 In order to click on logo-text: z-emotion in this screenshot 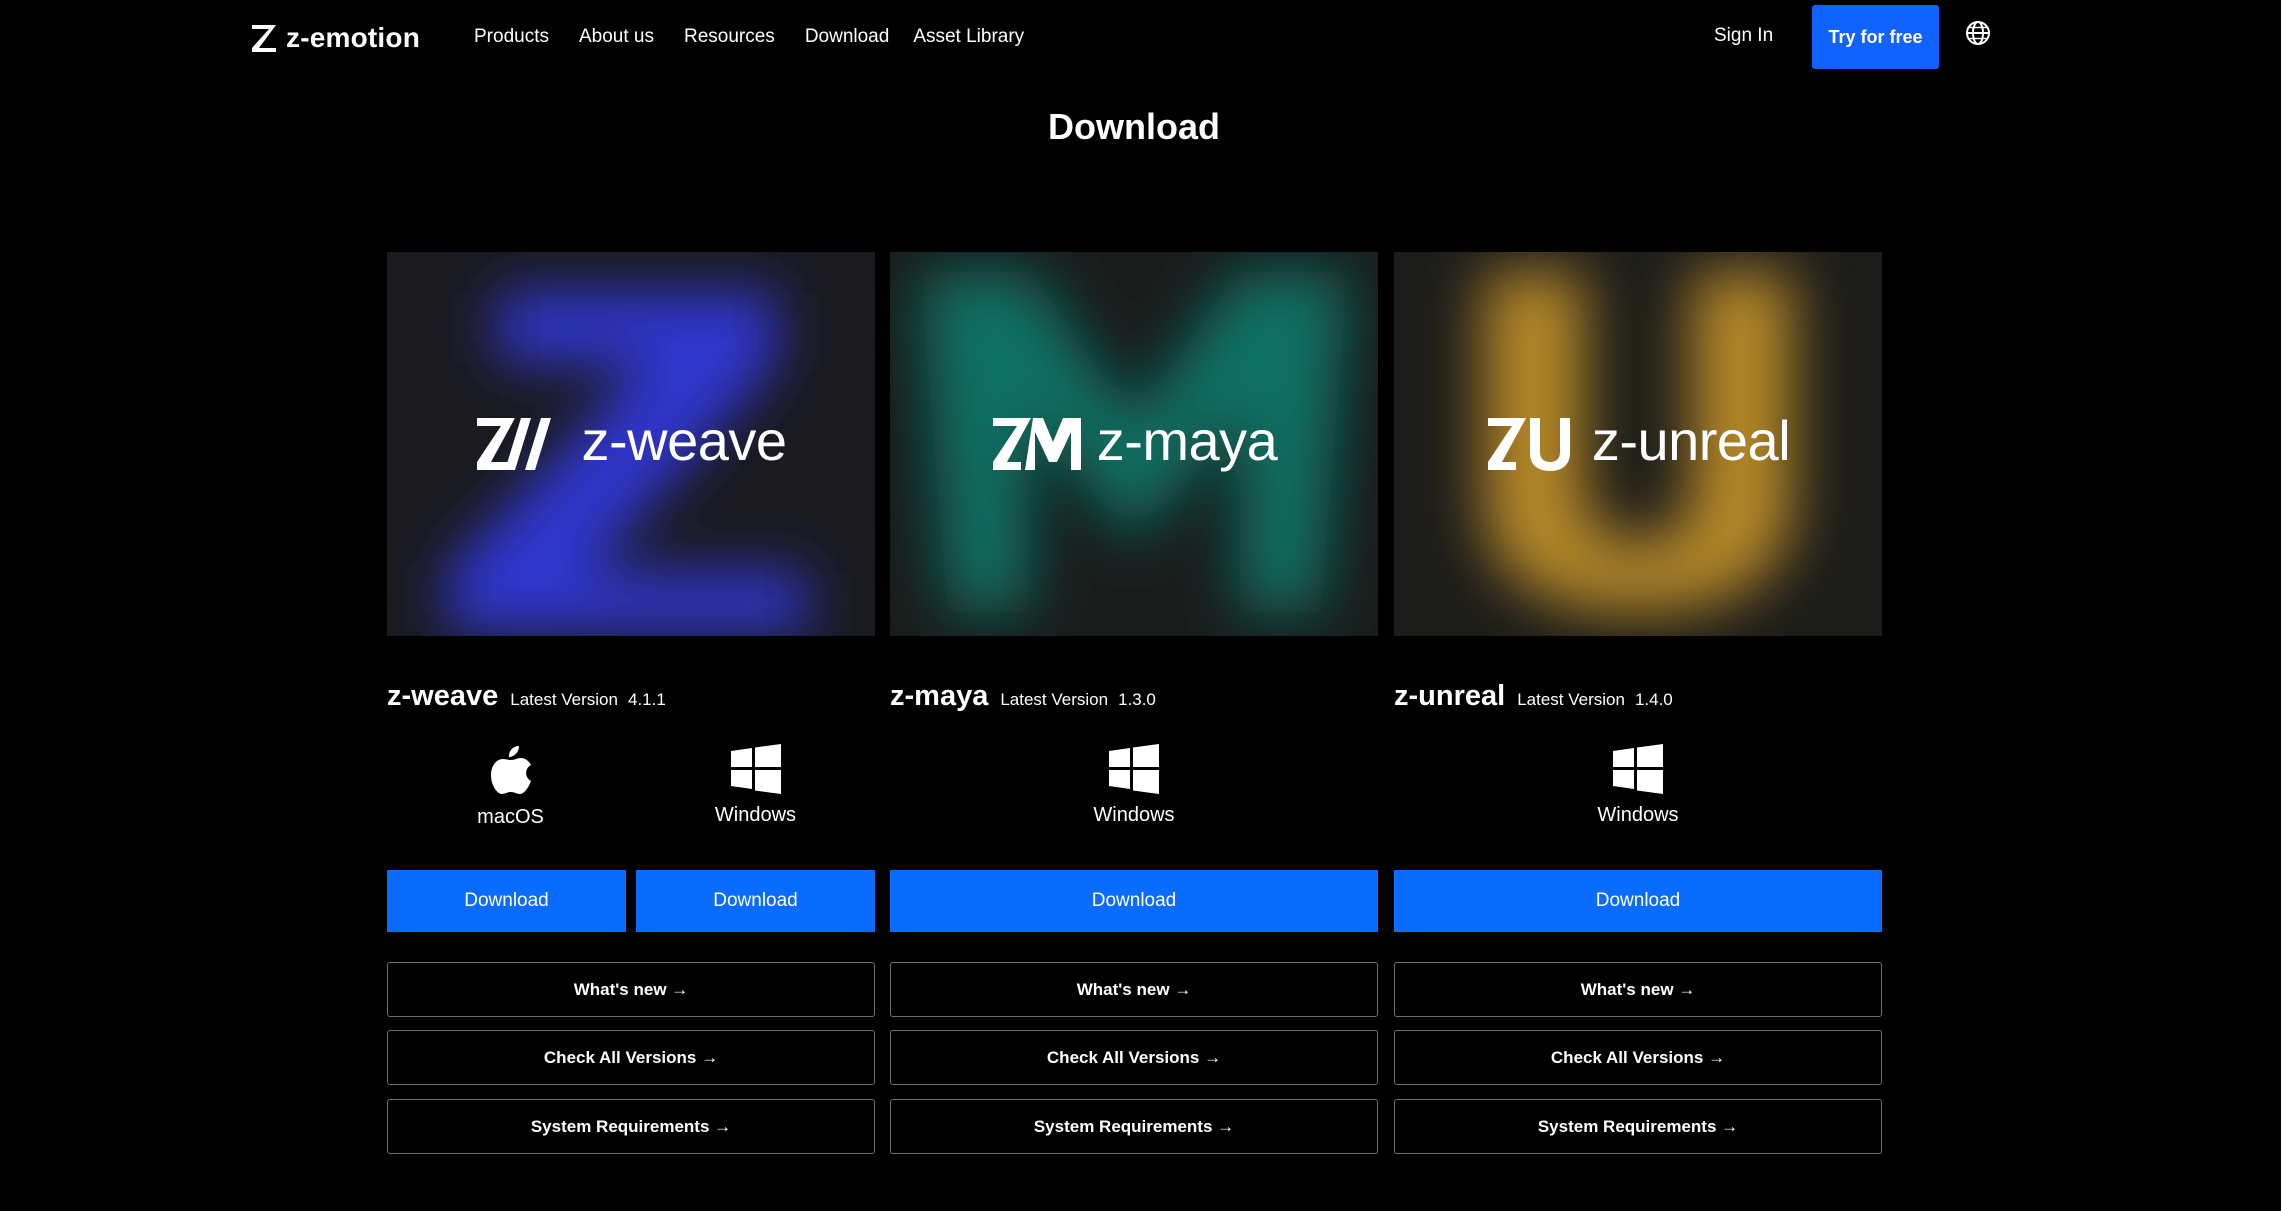, I will do `click(353, 37)`.